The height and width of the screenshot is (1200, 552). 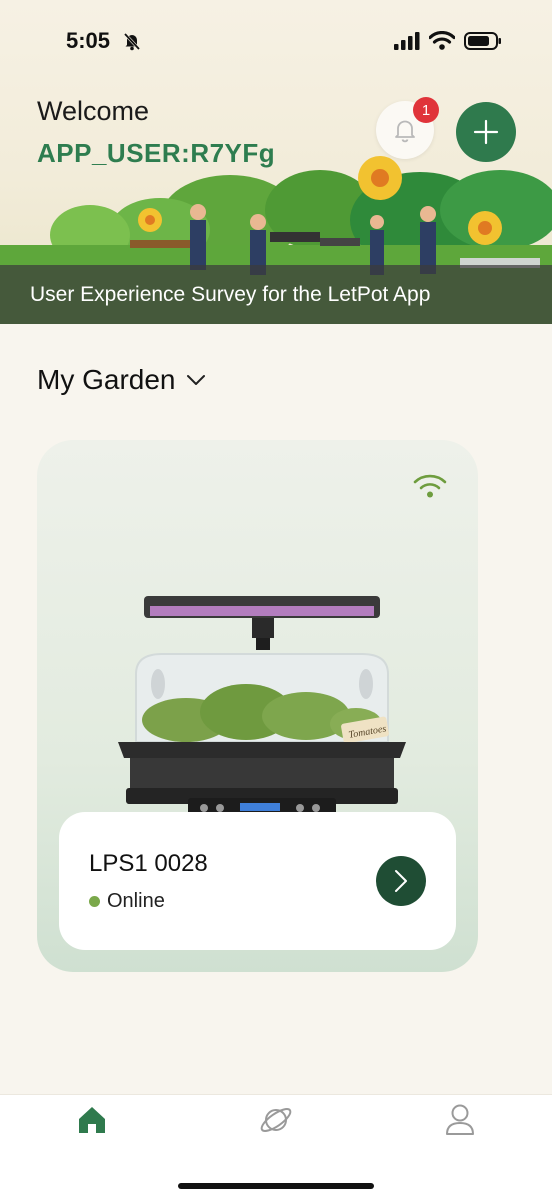 I want to click on tab-home, so click(x=92, y=1120).